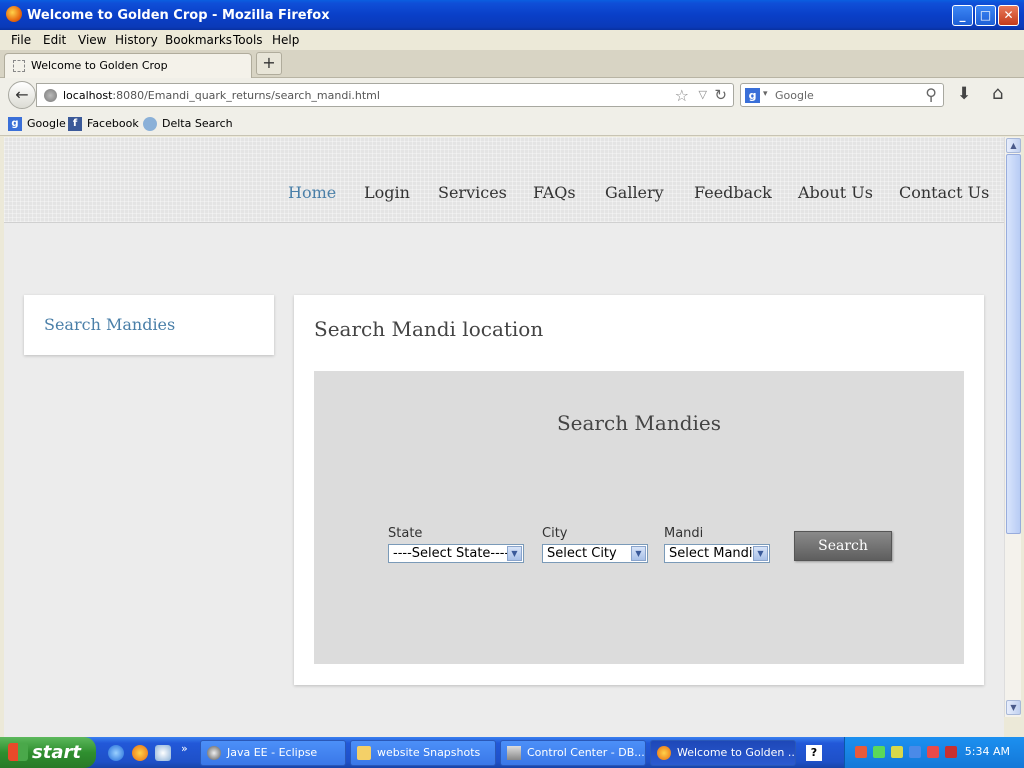  Describe the element at coordinates (1013, 145) in the screenshot. I see `scroll-up-icon: ▲` at that location.